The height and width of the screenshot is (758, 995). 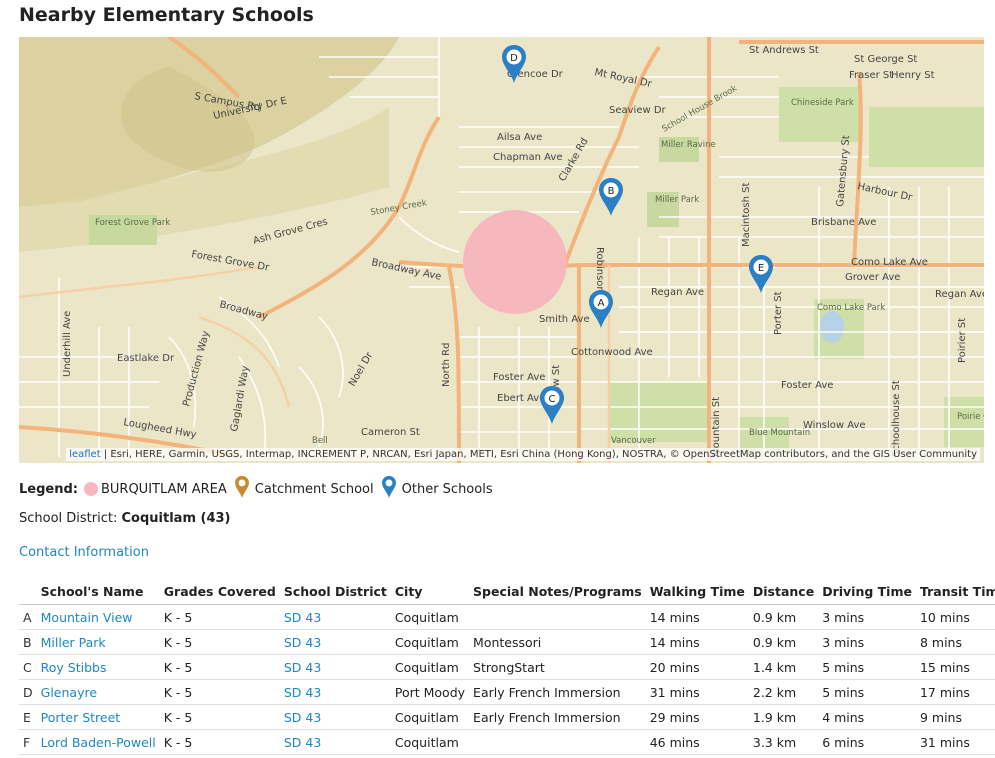 What do you see at coordinates (784, 50) in the screenshot?
I see `svg-text: St Andrews St` at bounding box center [784, 50].